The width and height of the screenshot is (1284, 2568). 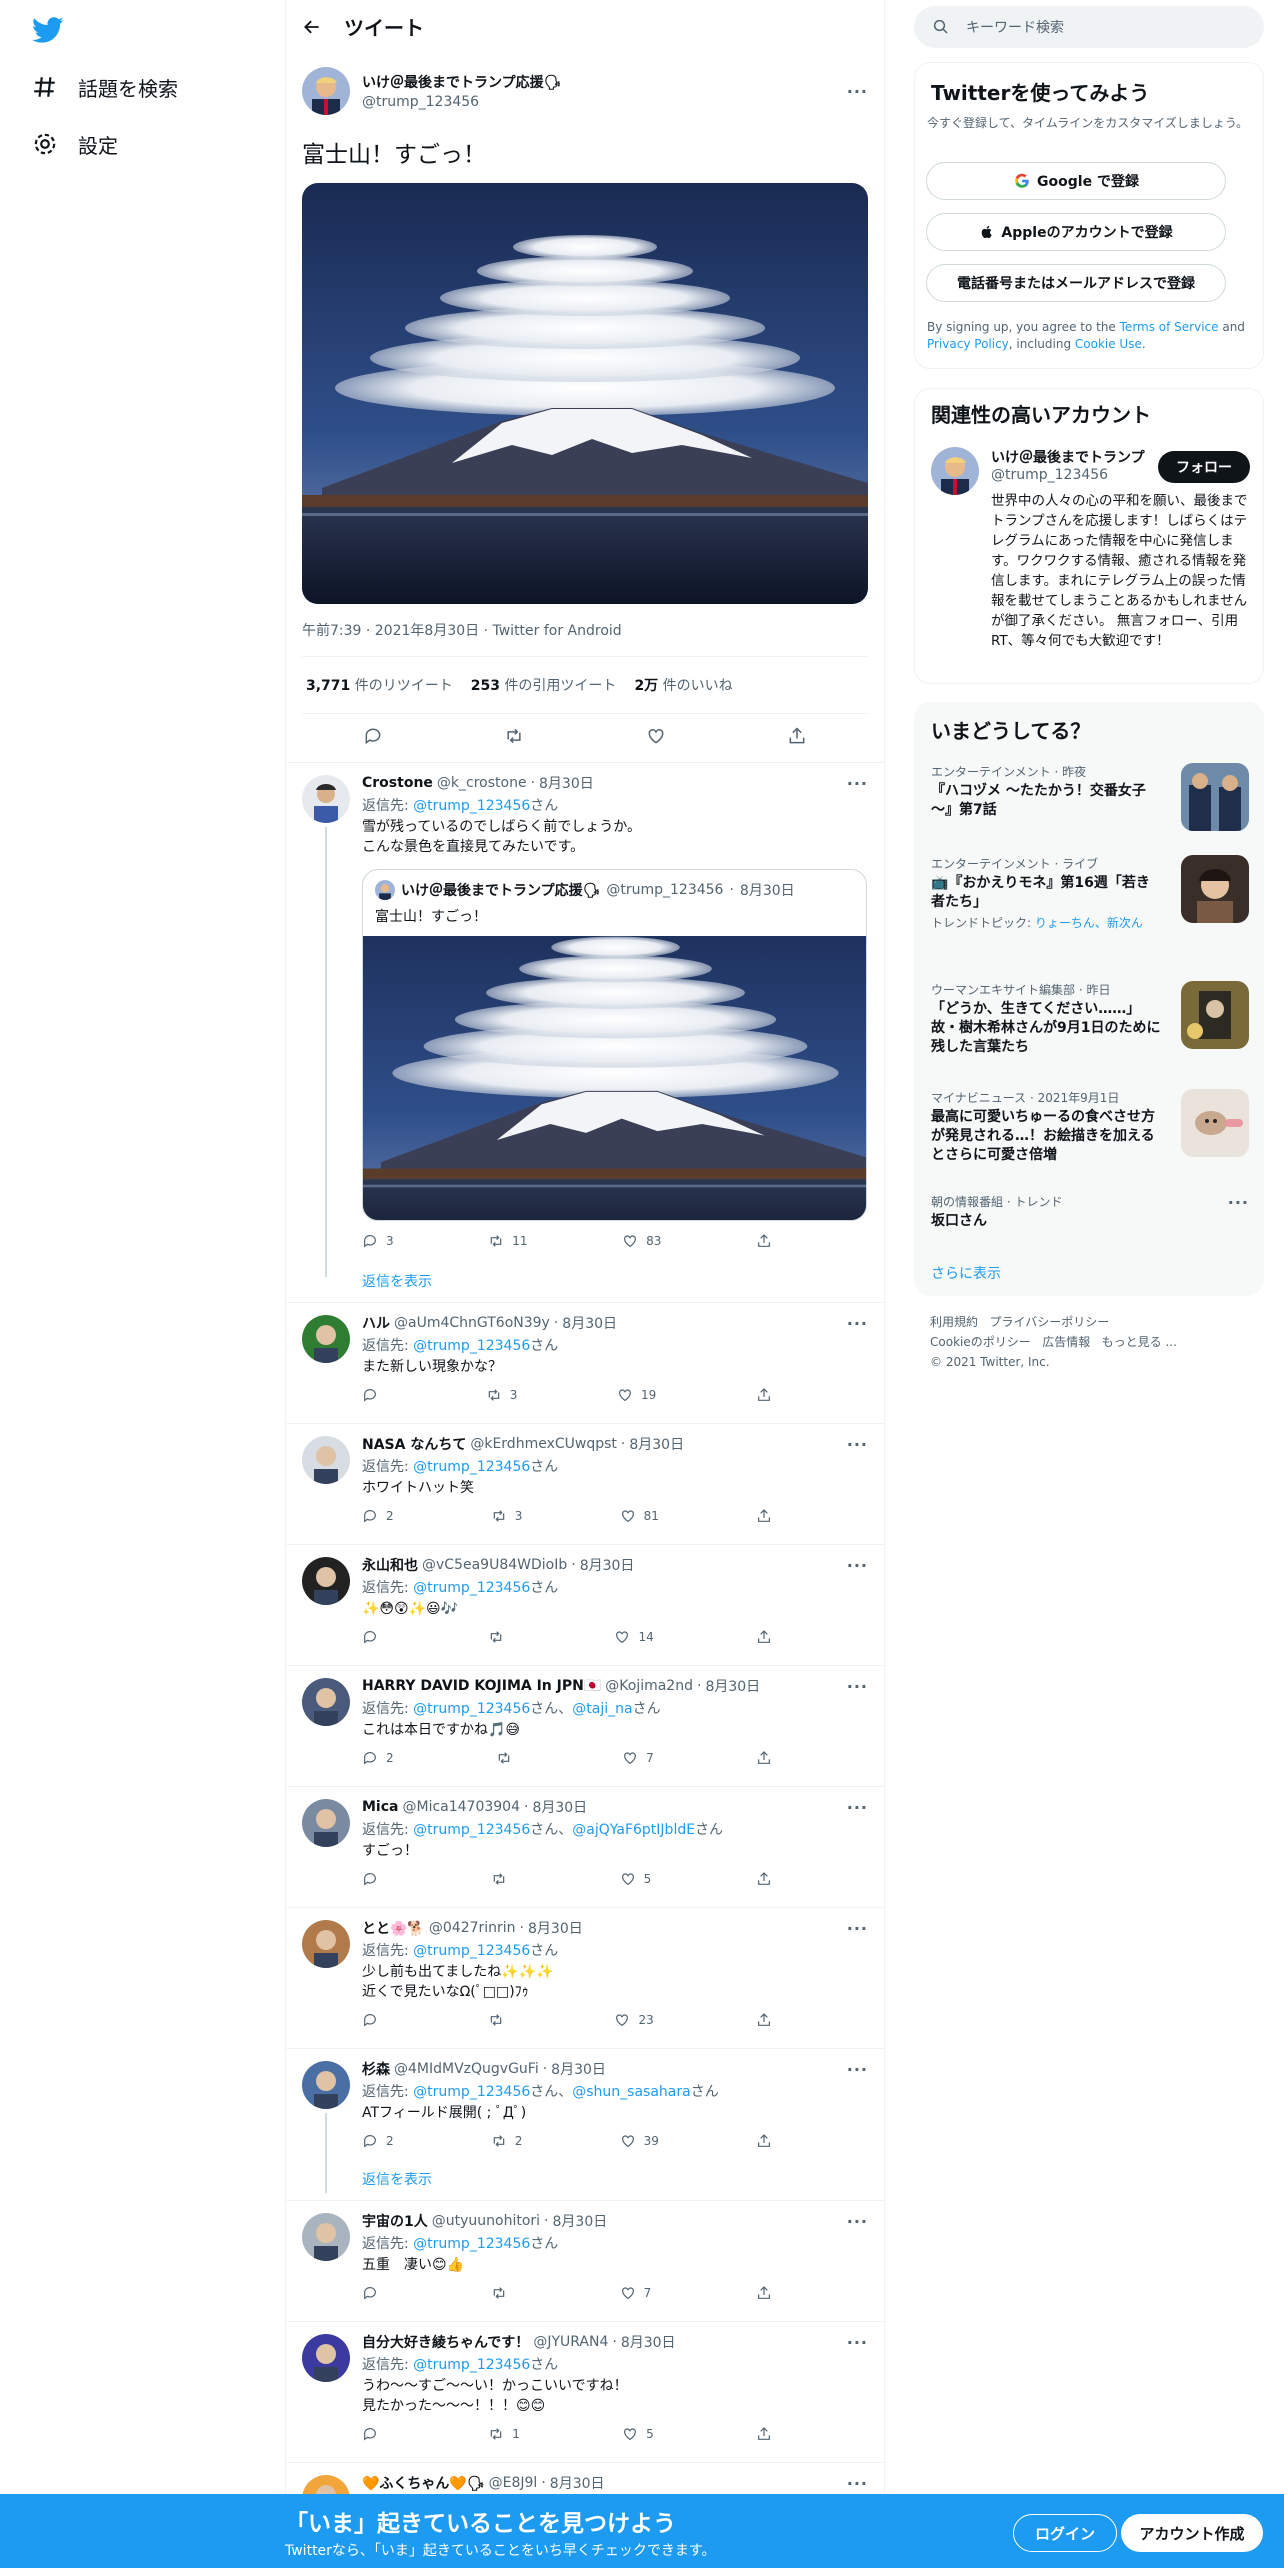 What do you see at coordinates (683, 685) in the screenshot?
I see `like-count: 2万 件のいいね` at bounding box center [683, 685].